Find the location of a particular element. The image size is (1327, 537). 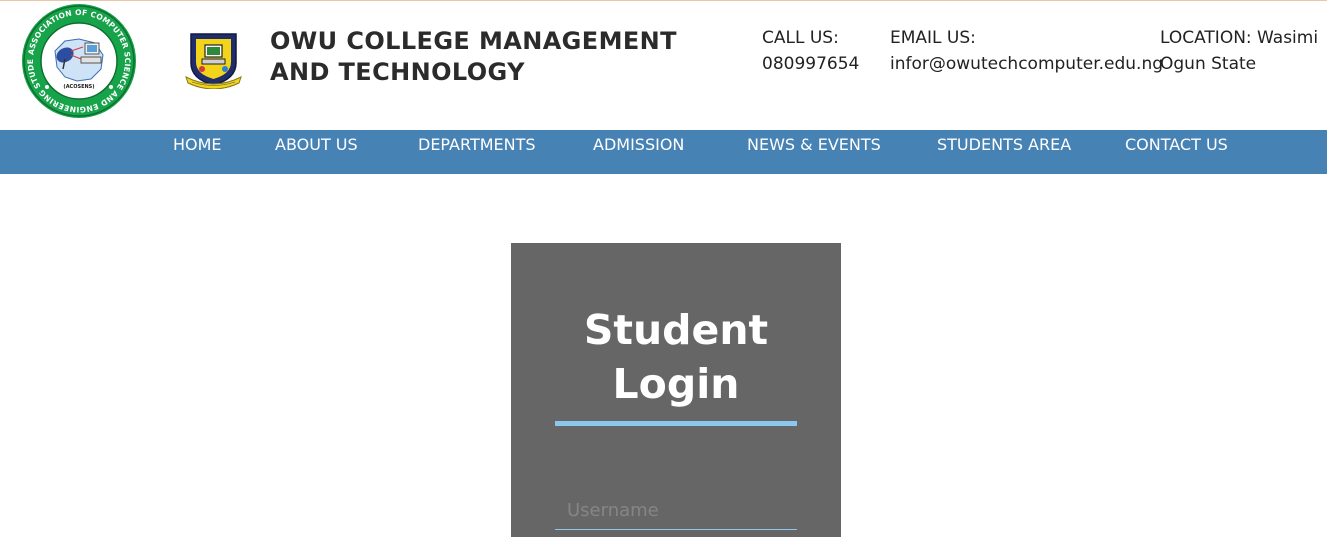

contact-email: EMAIL US: infor@owutechcomputer.edu.ng is located at coordinates (1026, 51).